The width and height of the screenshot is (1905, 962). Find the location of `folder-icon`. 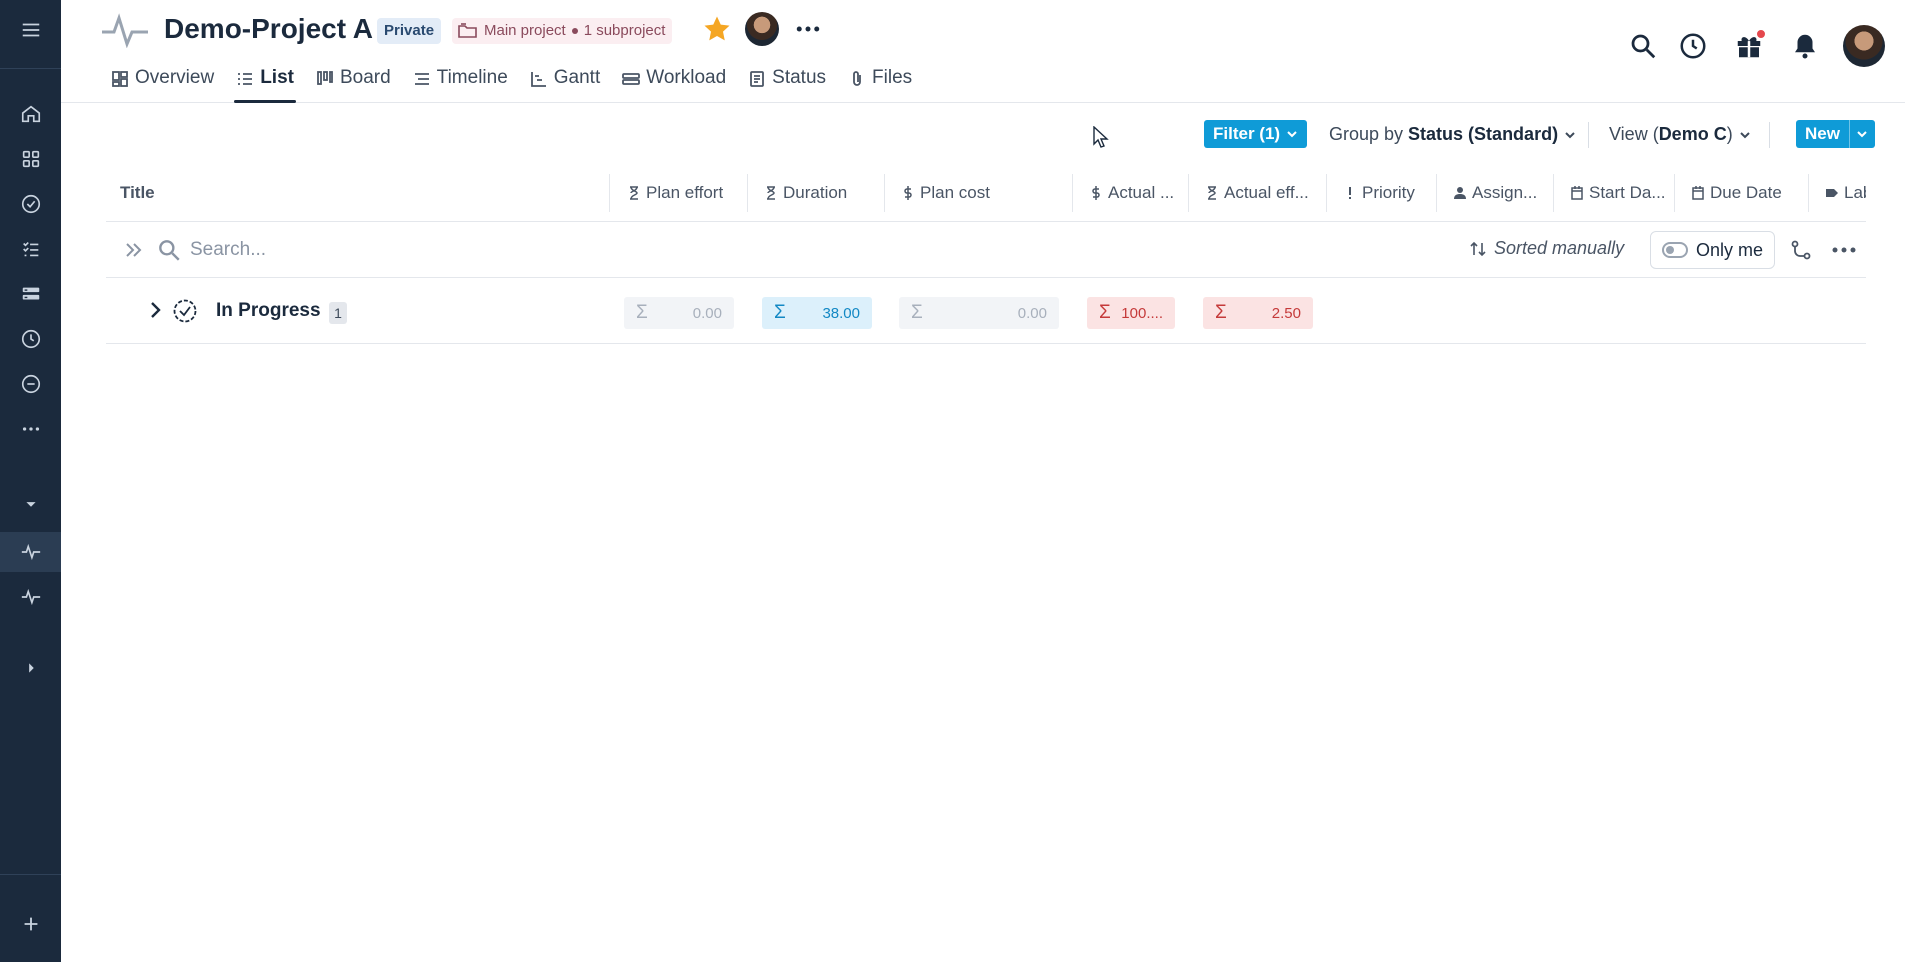

folder-icon is located at coordinates (467, 30).